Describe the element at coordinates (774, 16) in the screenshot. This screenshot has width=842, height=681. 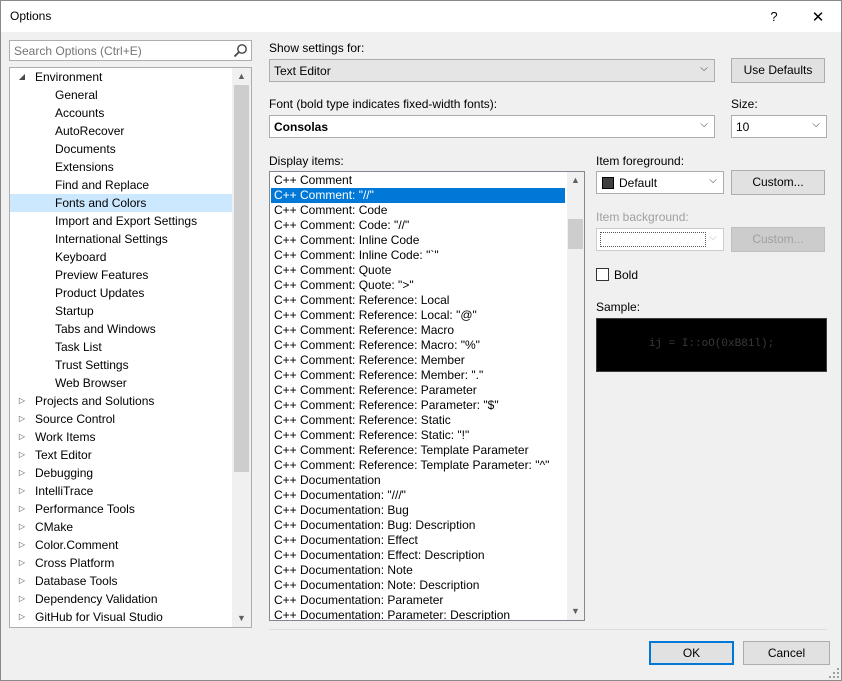
I see `help-button: ?` at that location.